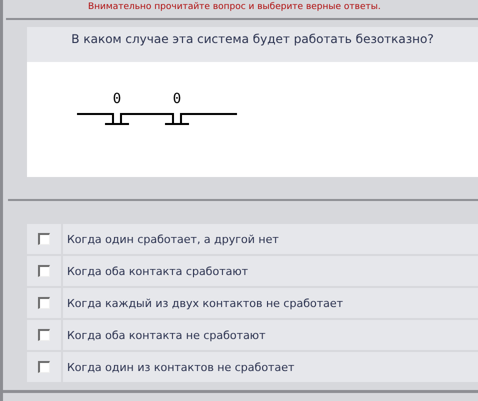  Describe the element at coordinates (234, 6) in the screenshot. I see `instruction-text: Внимательно прочитайте вопрос и выберите верные ответы.` at that location.